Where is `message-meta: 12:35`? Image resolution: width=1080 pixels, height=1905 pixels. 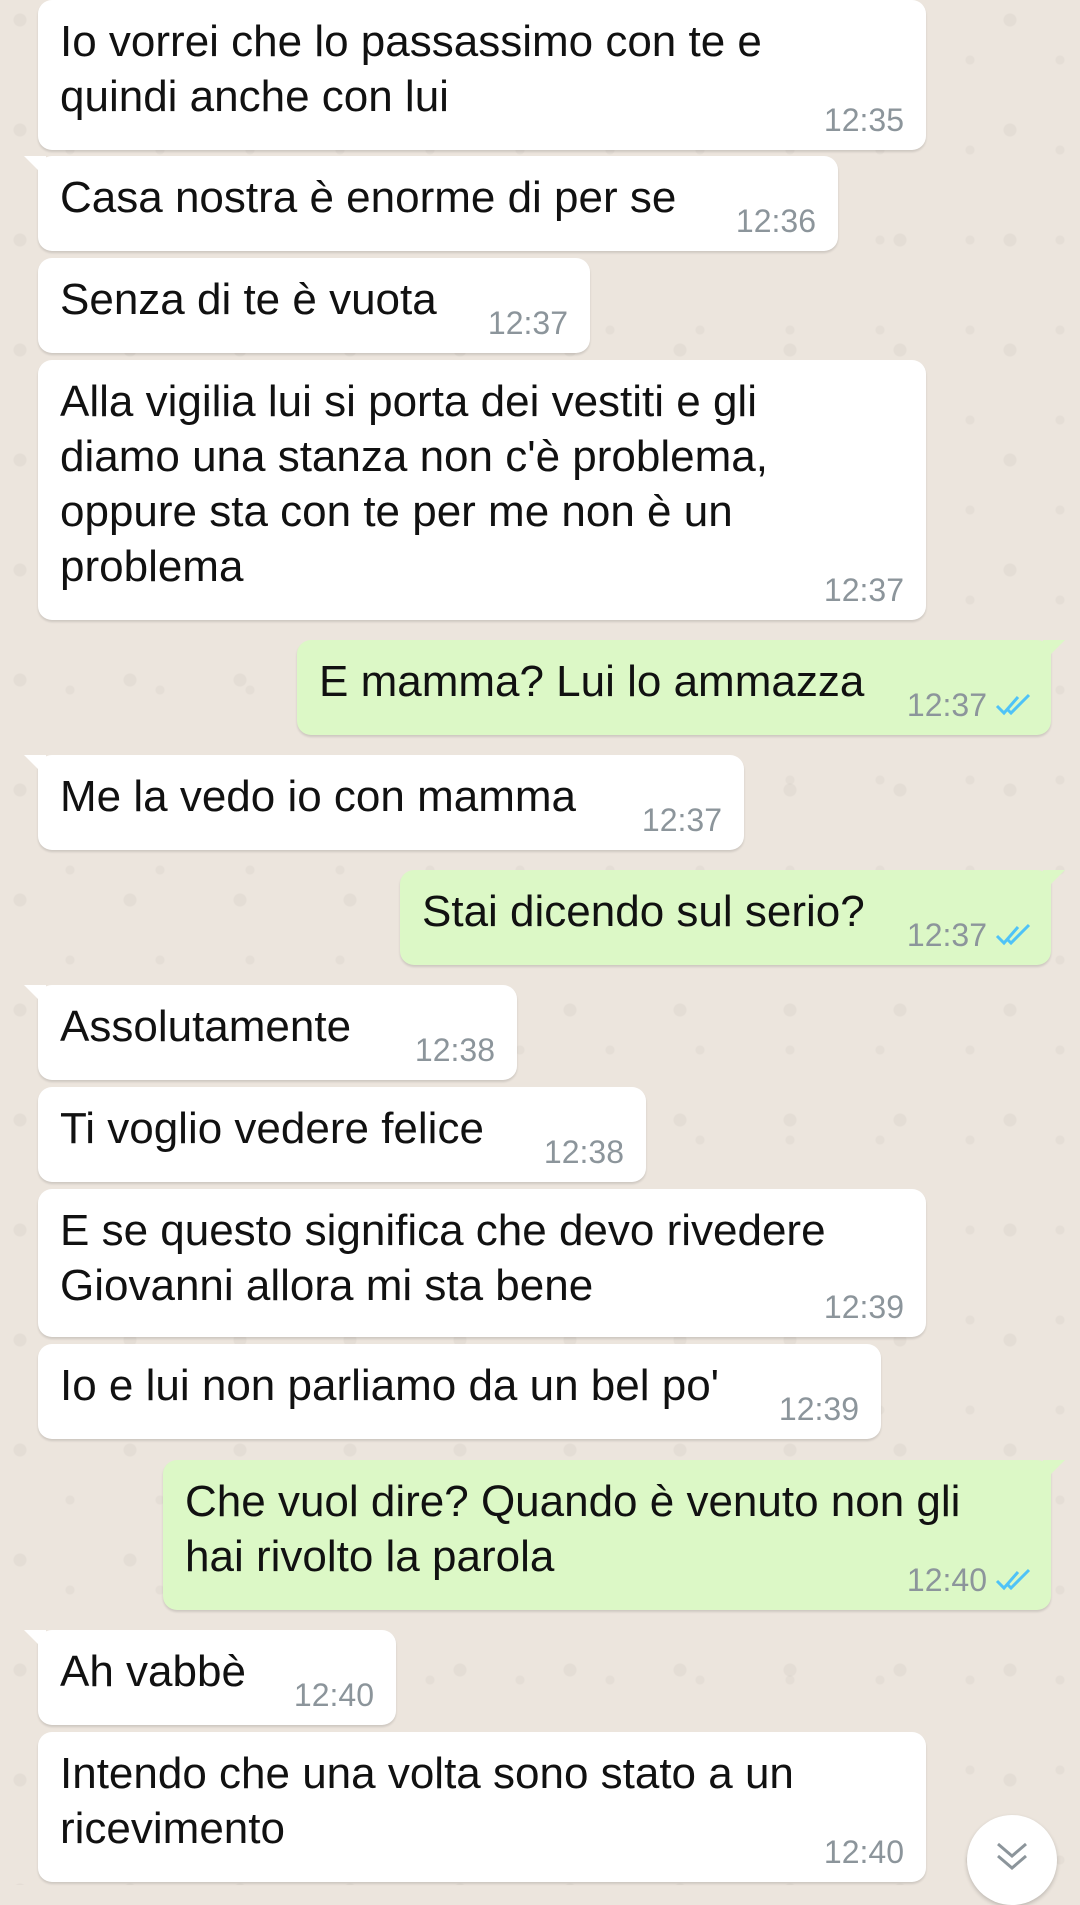
message-meta: 12:35 is located at coordinates (864, 120).